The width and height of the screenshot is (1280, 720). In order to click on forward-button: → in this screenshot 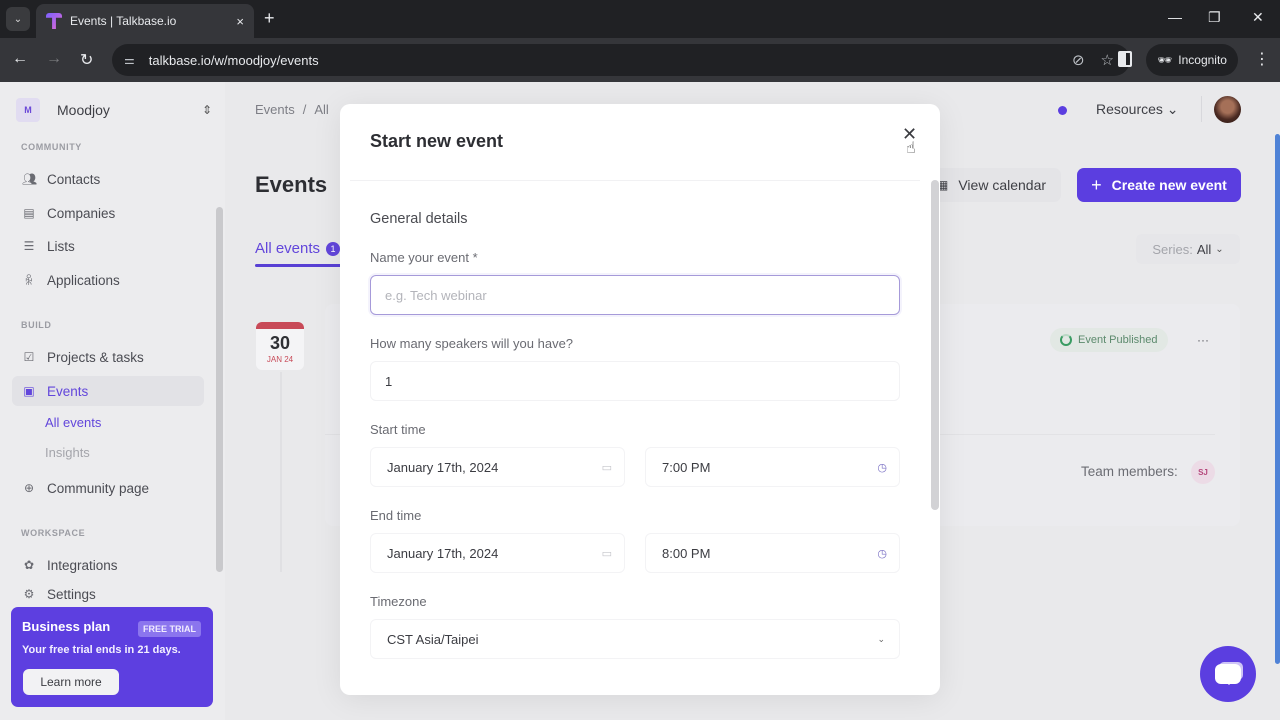, I will do `click(54, 59)`.